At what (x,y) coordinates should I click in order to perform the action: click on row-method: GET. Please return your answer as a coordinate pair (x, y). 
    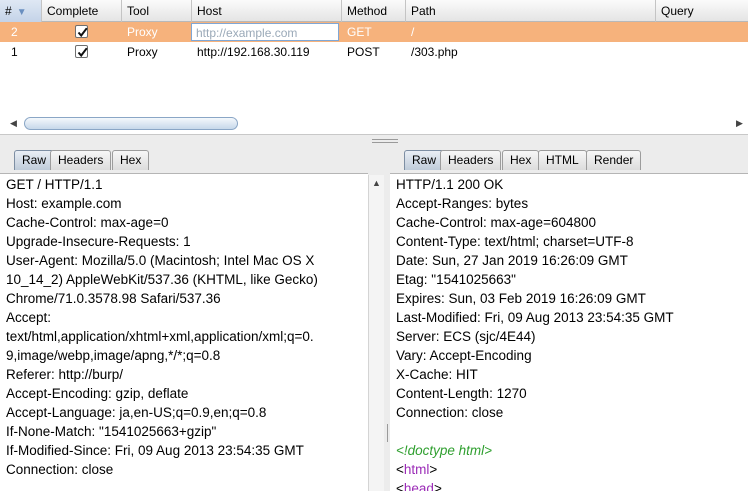
    Looking at the image, I should click on (359, 32).